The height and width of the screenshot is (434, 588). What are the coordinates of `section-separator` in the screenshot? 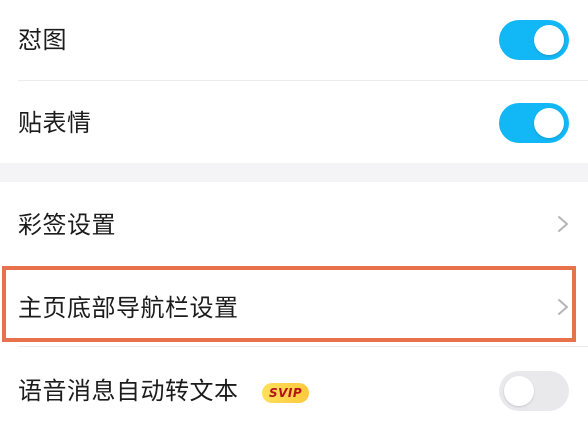 It's located at (294, 172).